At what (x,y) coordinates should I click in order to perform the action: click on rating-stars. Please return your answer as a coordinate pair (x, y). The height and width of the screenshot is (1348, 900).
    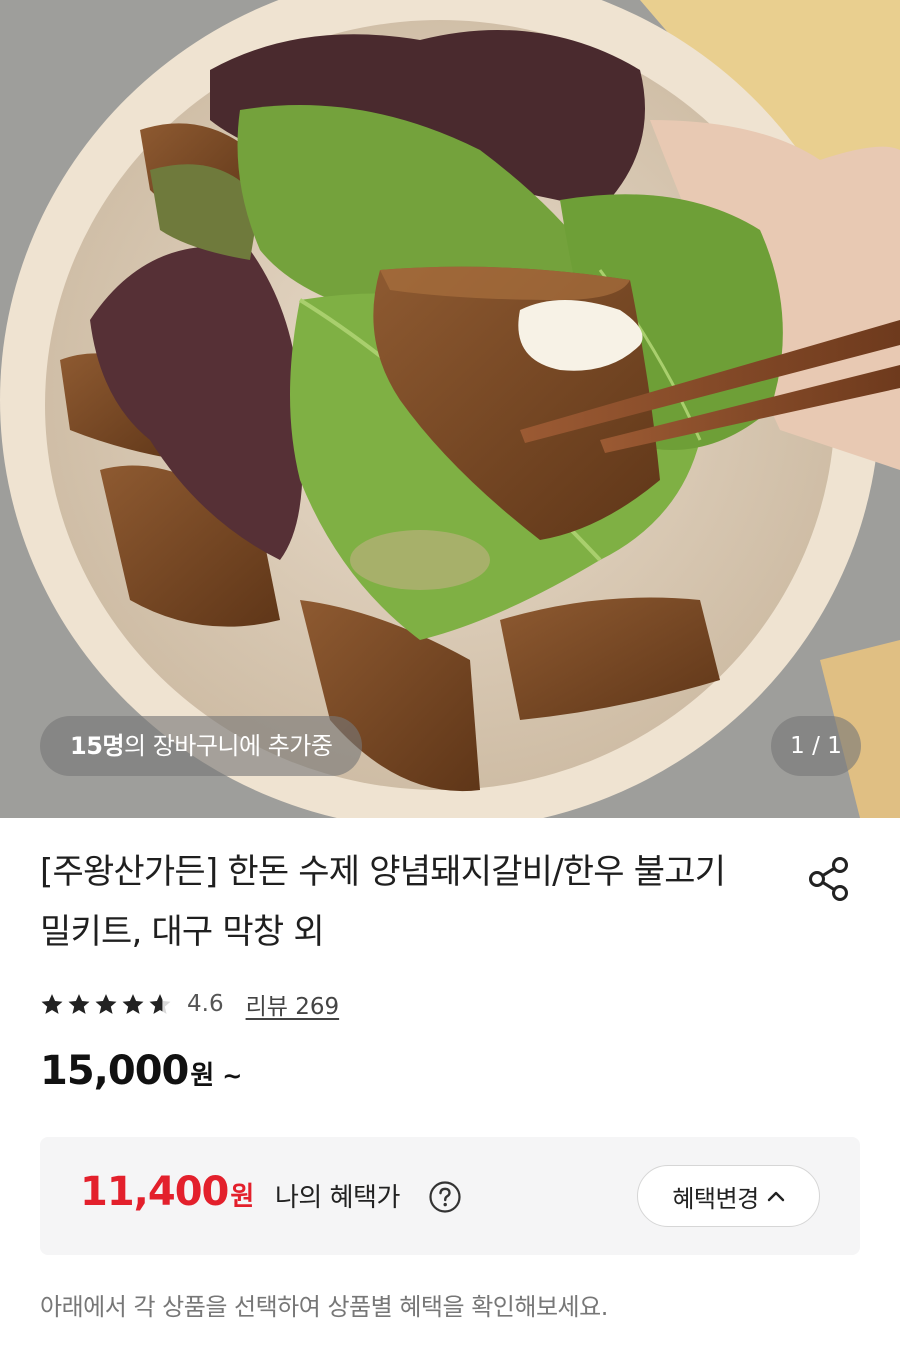
    Looking at the image, I should click on (107, 1004).